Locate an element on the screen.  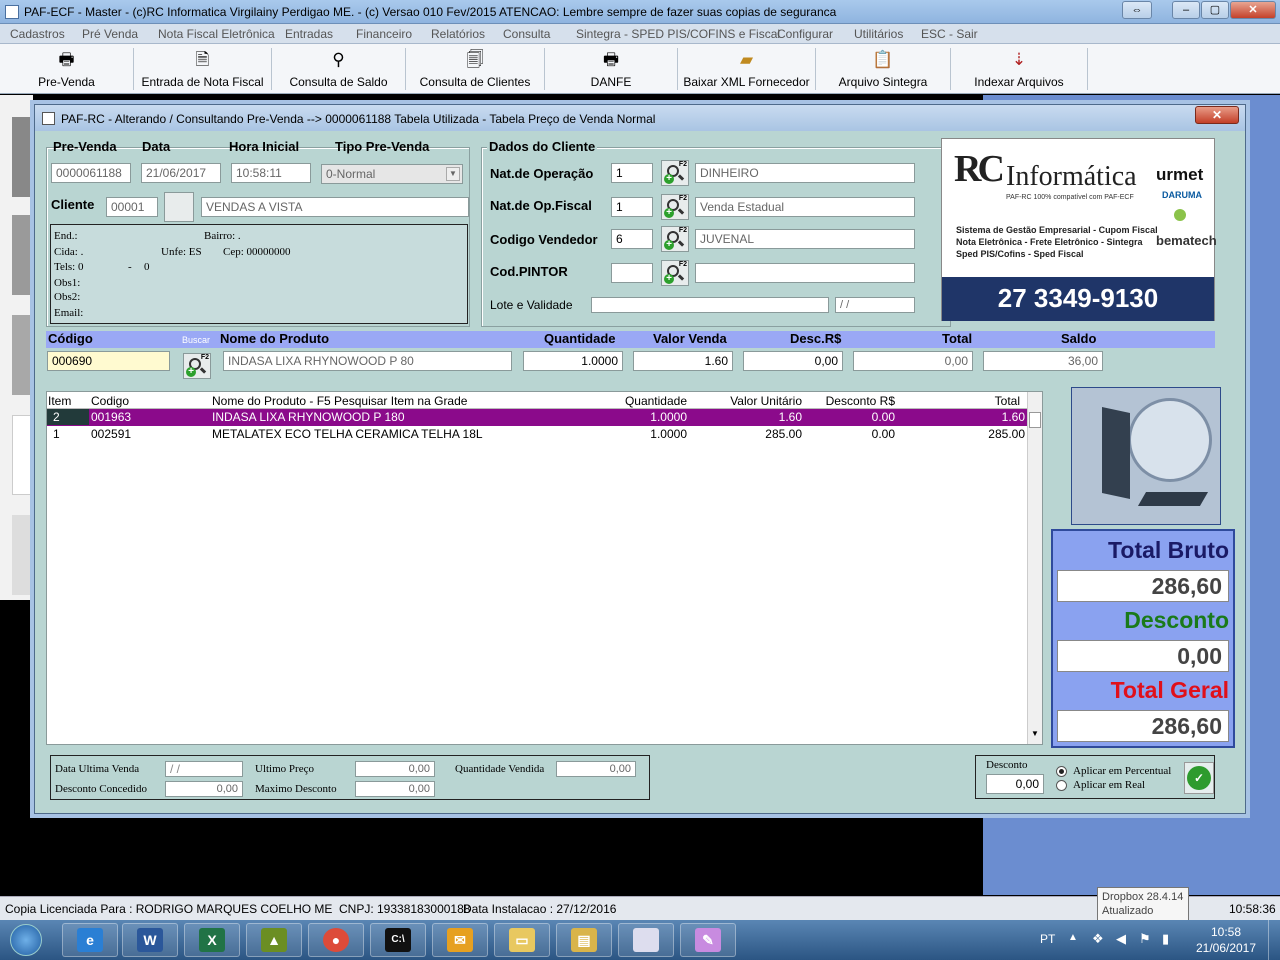
taskbar-app-outlook: ✉ is located at coordinates (460, 940).